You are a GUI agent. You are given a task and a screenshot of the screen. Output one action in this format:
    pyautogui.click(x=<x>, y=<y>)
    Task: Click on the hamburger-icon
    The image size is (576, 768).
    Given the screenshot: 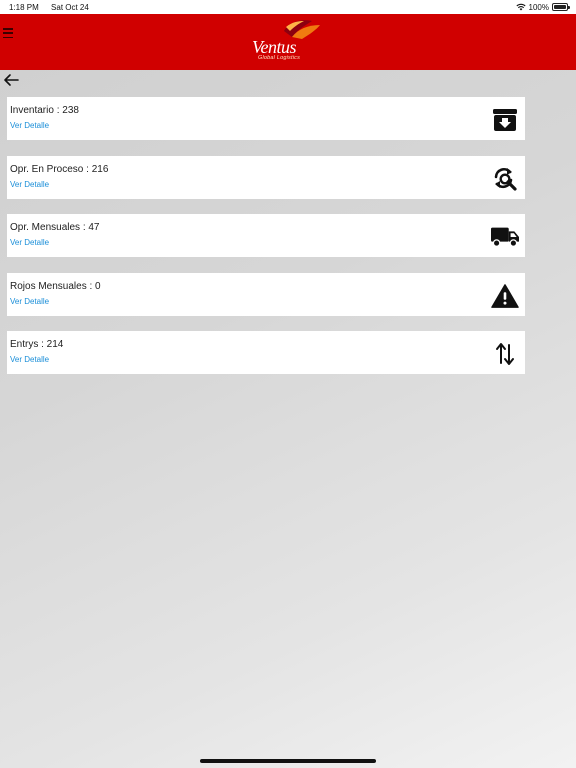 What is the action you would take?
    pyautogui.click(x=9, y=33)
    